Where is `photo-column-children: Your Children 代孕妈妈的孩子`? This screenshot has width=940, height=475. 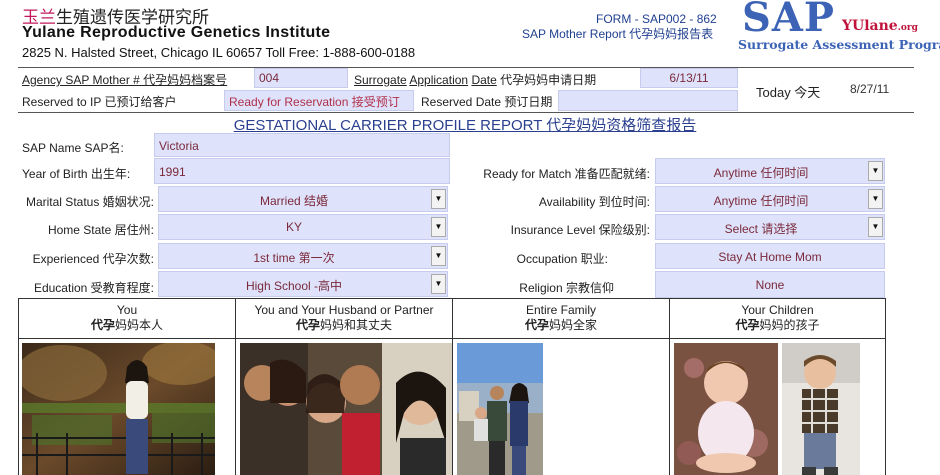 photo-column-children: Your Children 代孕妈妈的孩子 is located at coordinates (777, 387).